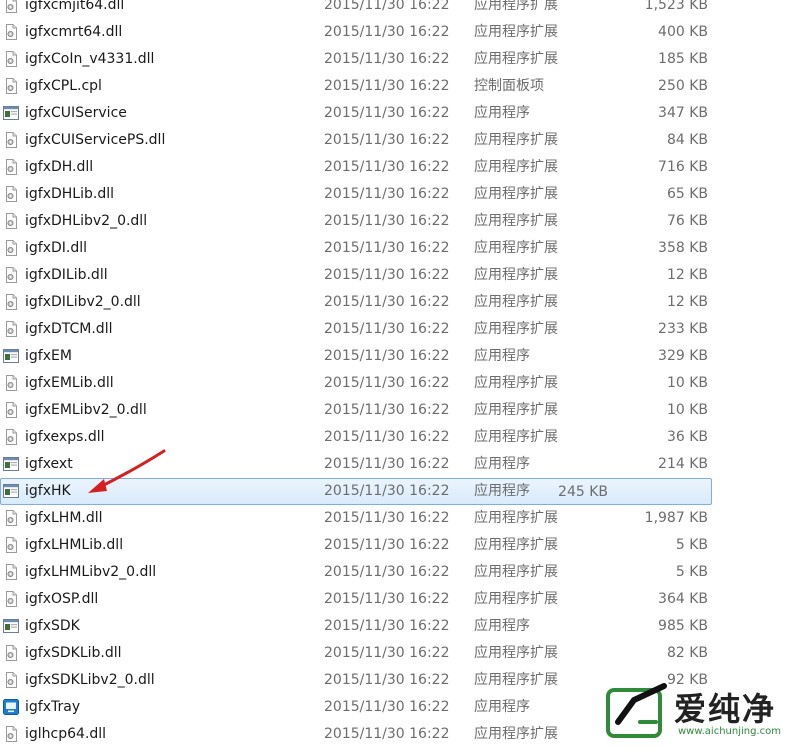 This screenshot has width=812, height=748. Describe the element at coordinates (90, 680) in the screenshot. I see `file-name: igfxSDKLibv2_0.dll` at that location.